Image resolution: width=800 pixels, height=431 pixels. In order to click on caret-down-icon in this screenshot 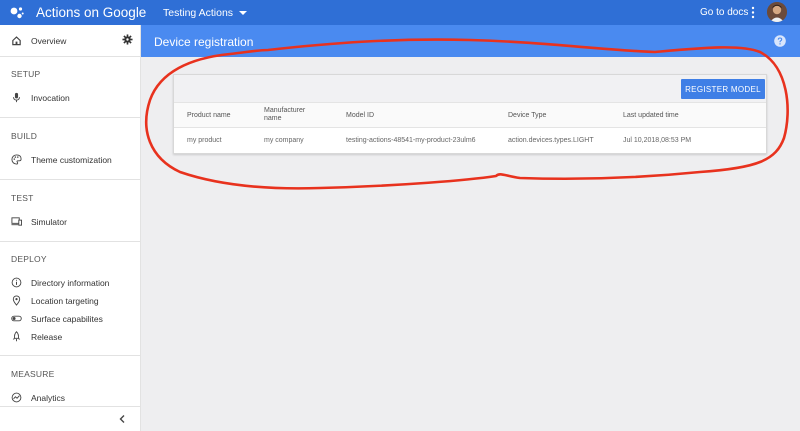, I will do `click(243, 13)`.